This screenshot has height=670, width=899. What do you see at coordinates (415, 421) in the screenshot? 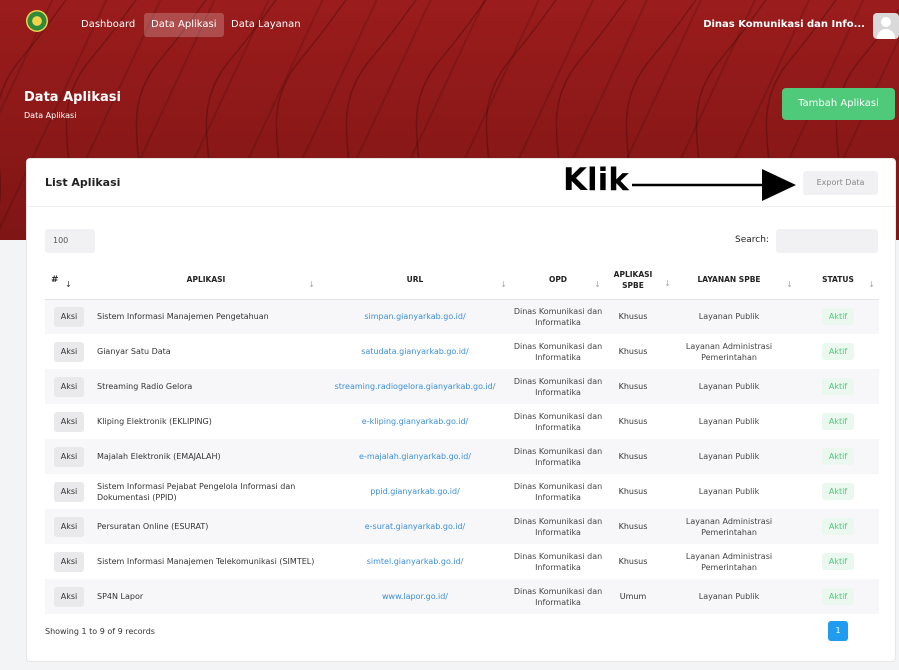
I see `app-url-link: e-kliping.gianyarkab.go.id/` at bounding box center [415, 421].